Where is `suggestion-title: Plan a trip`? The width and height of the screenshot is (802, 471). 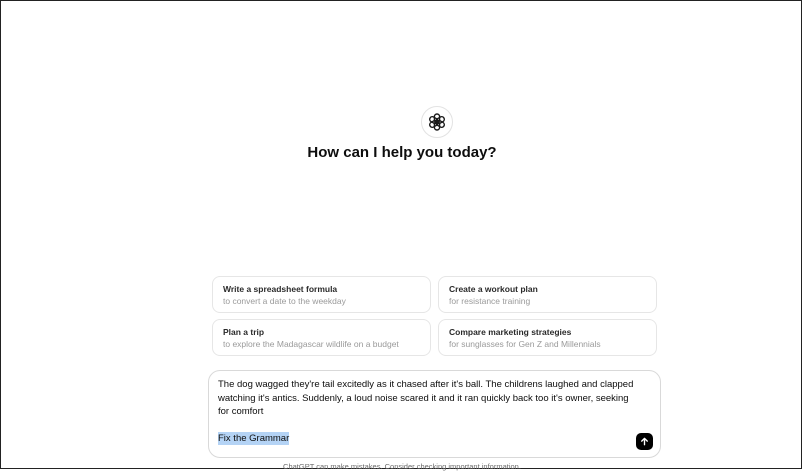 suggestion-title: Plan a trip is located at coordinates (244, 331).